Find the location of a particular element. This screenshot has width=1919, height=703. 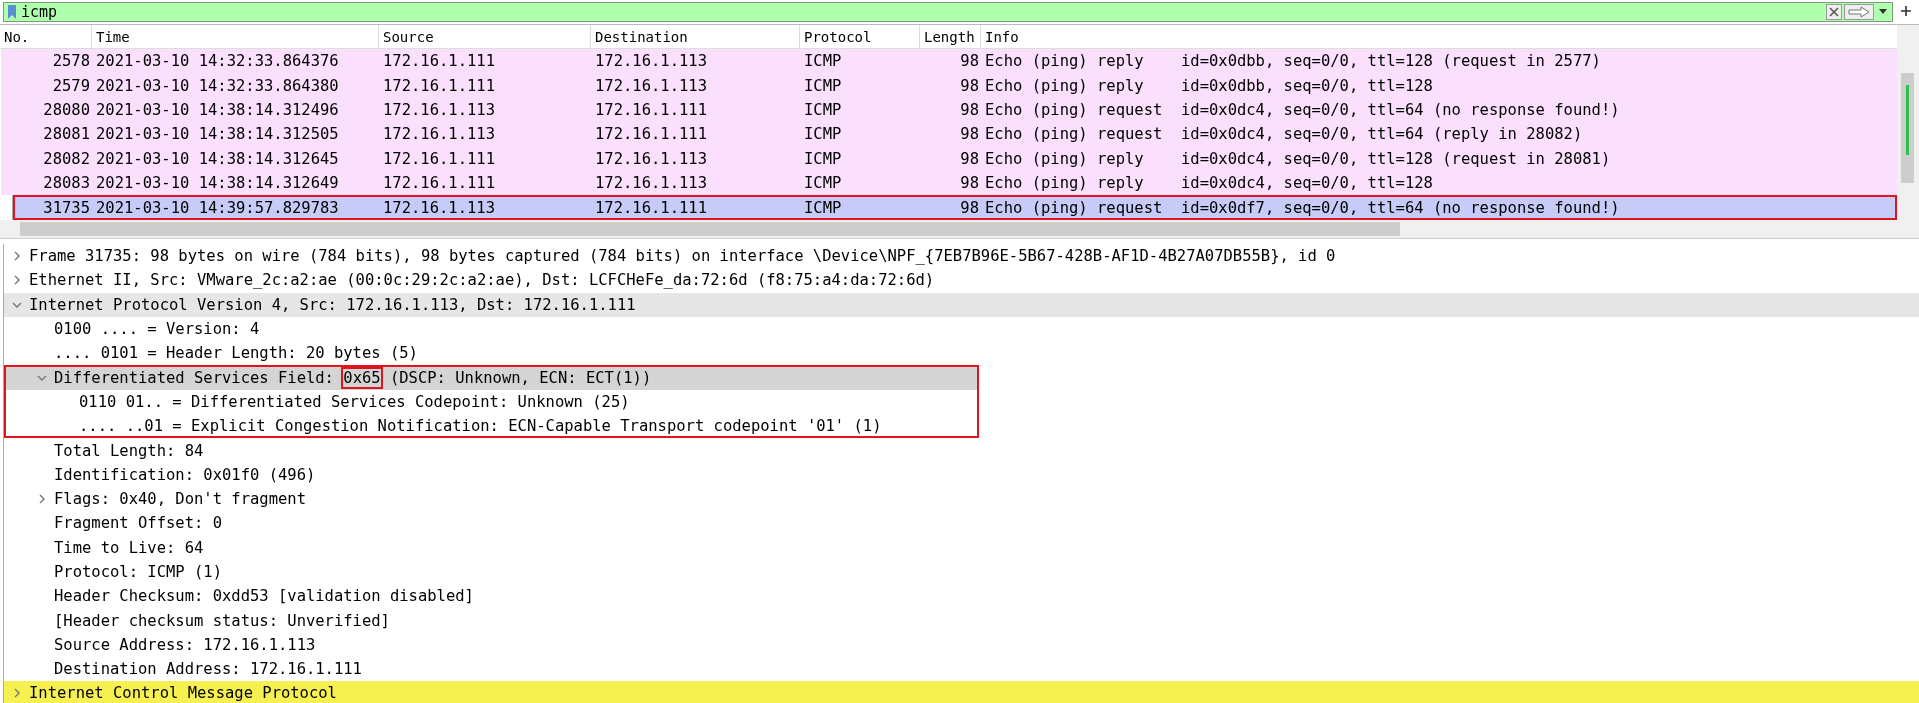

tree-row: Source Address: 172.16.1.113 is located at coordinates (961, 645).